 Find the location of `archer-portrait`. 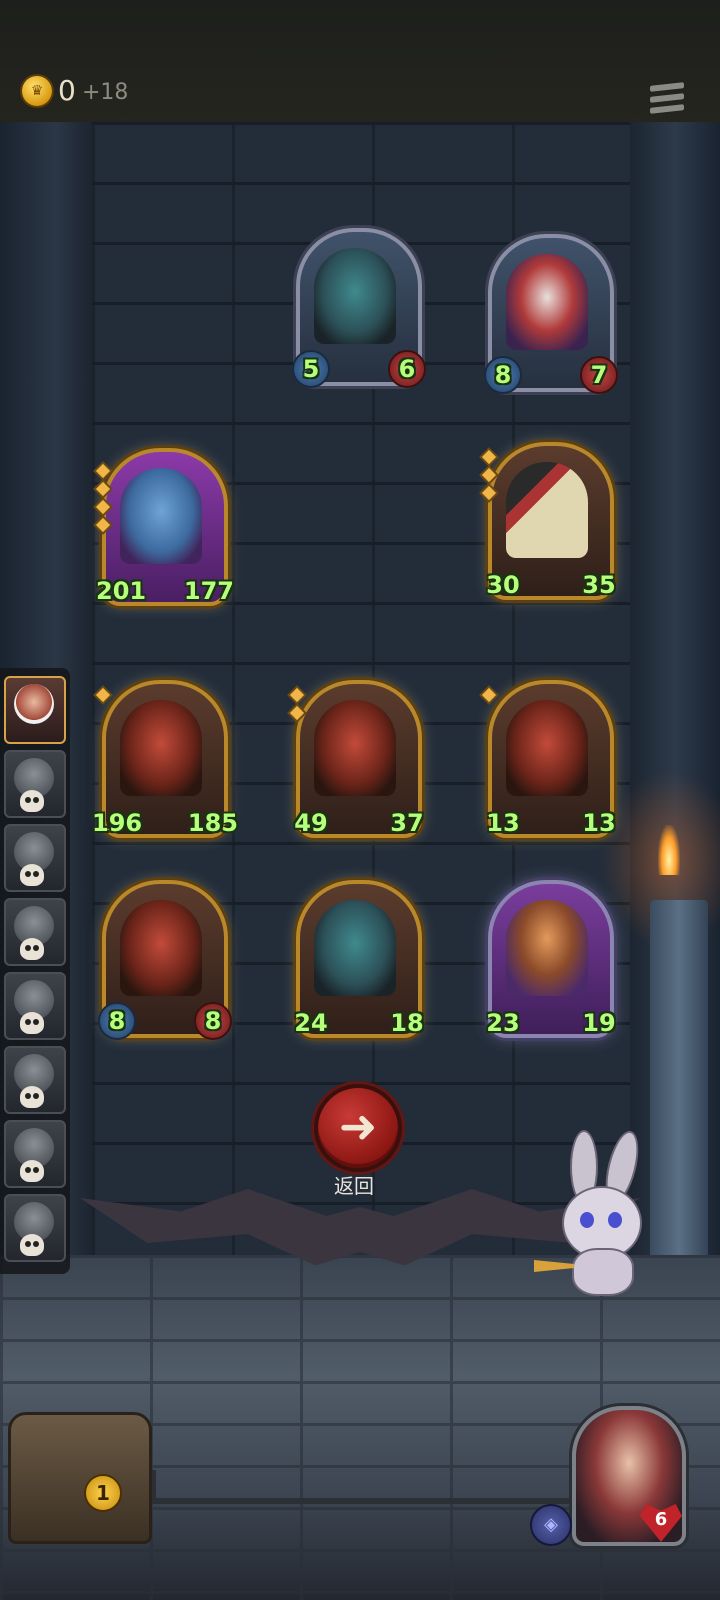

archer-portrait is located at coordinates (547, 948).